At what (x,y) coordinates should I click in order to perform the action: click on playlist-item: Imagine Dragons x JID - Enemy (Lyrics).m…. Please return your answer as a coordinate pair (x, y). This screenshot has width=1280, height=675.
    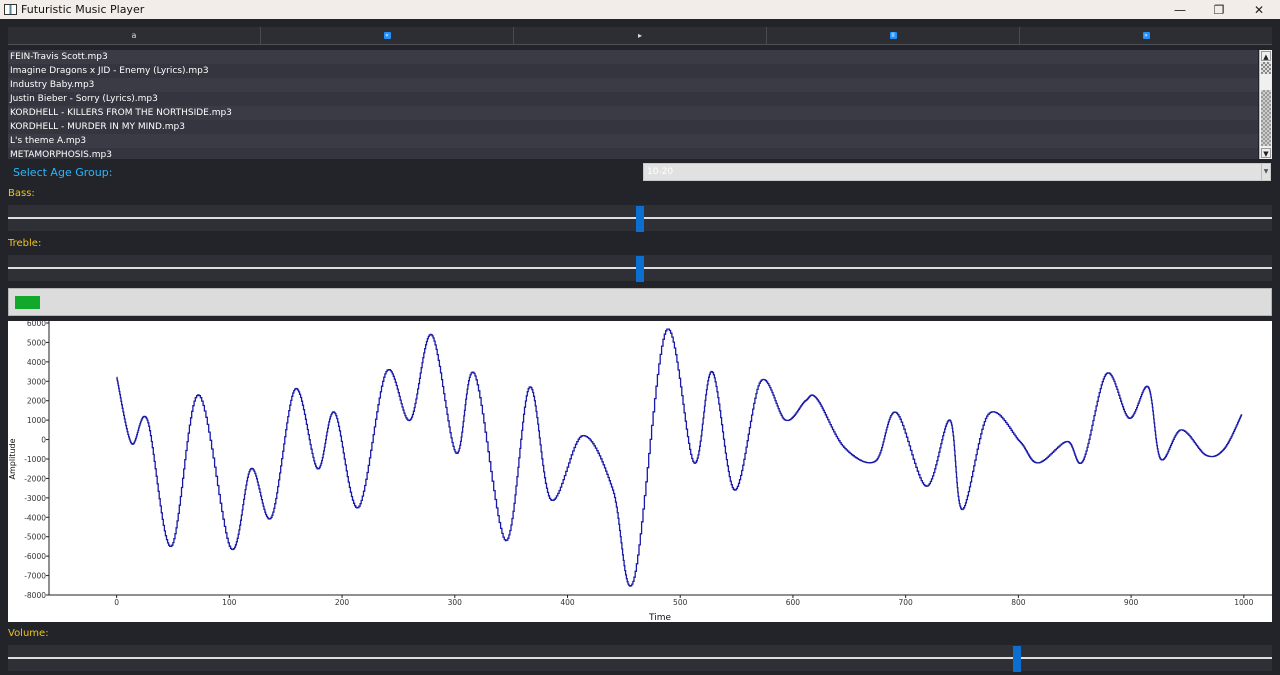
    Looking at the image, I should click on (633, 71).